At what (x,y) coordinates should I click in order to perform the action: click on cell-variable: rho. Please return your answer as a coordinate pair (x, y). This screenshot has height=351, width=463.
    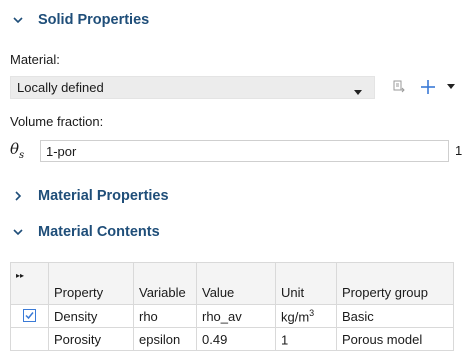
    Looking at the image, I should click on (165, 316).